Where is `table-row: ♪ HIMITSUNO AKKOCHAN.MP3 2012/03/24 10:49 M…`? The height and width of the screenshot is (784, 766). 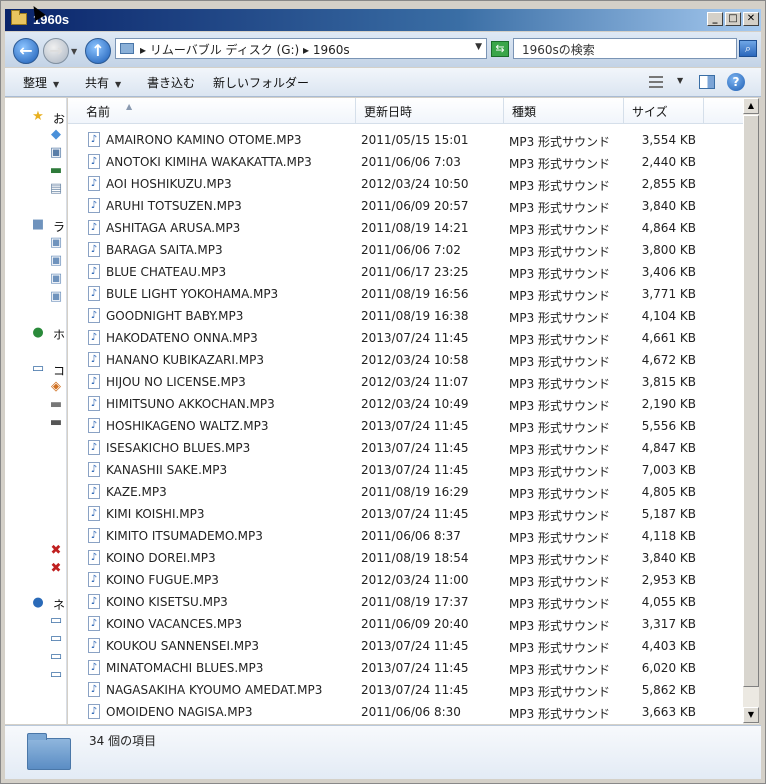 table-row: ♪ HIMITSUNO AKKOCHAN.MP3 2012/03/24 10:49 M… is located at coordinates (405, 404).